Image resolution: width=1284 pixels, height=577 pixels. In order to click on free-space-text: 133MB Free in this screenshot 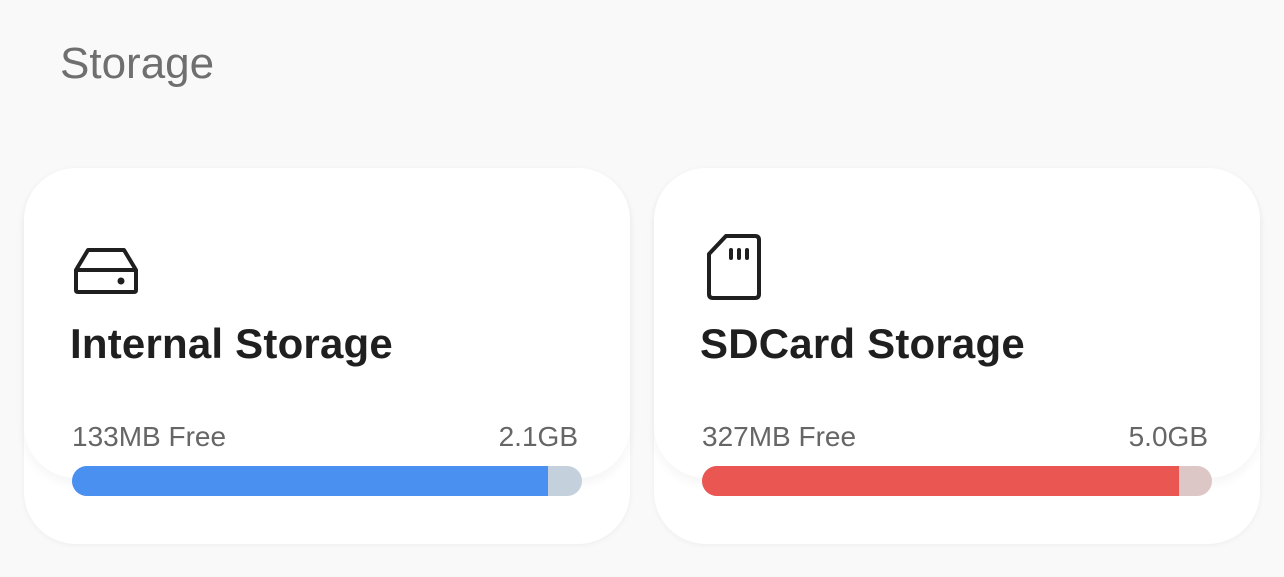, I will do `click(149, 436)`.